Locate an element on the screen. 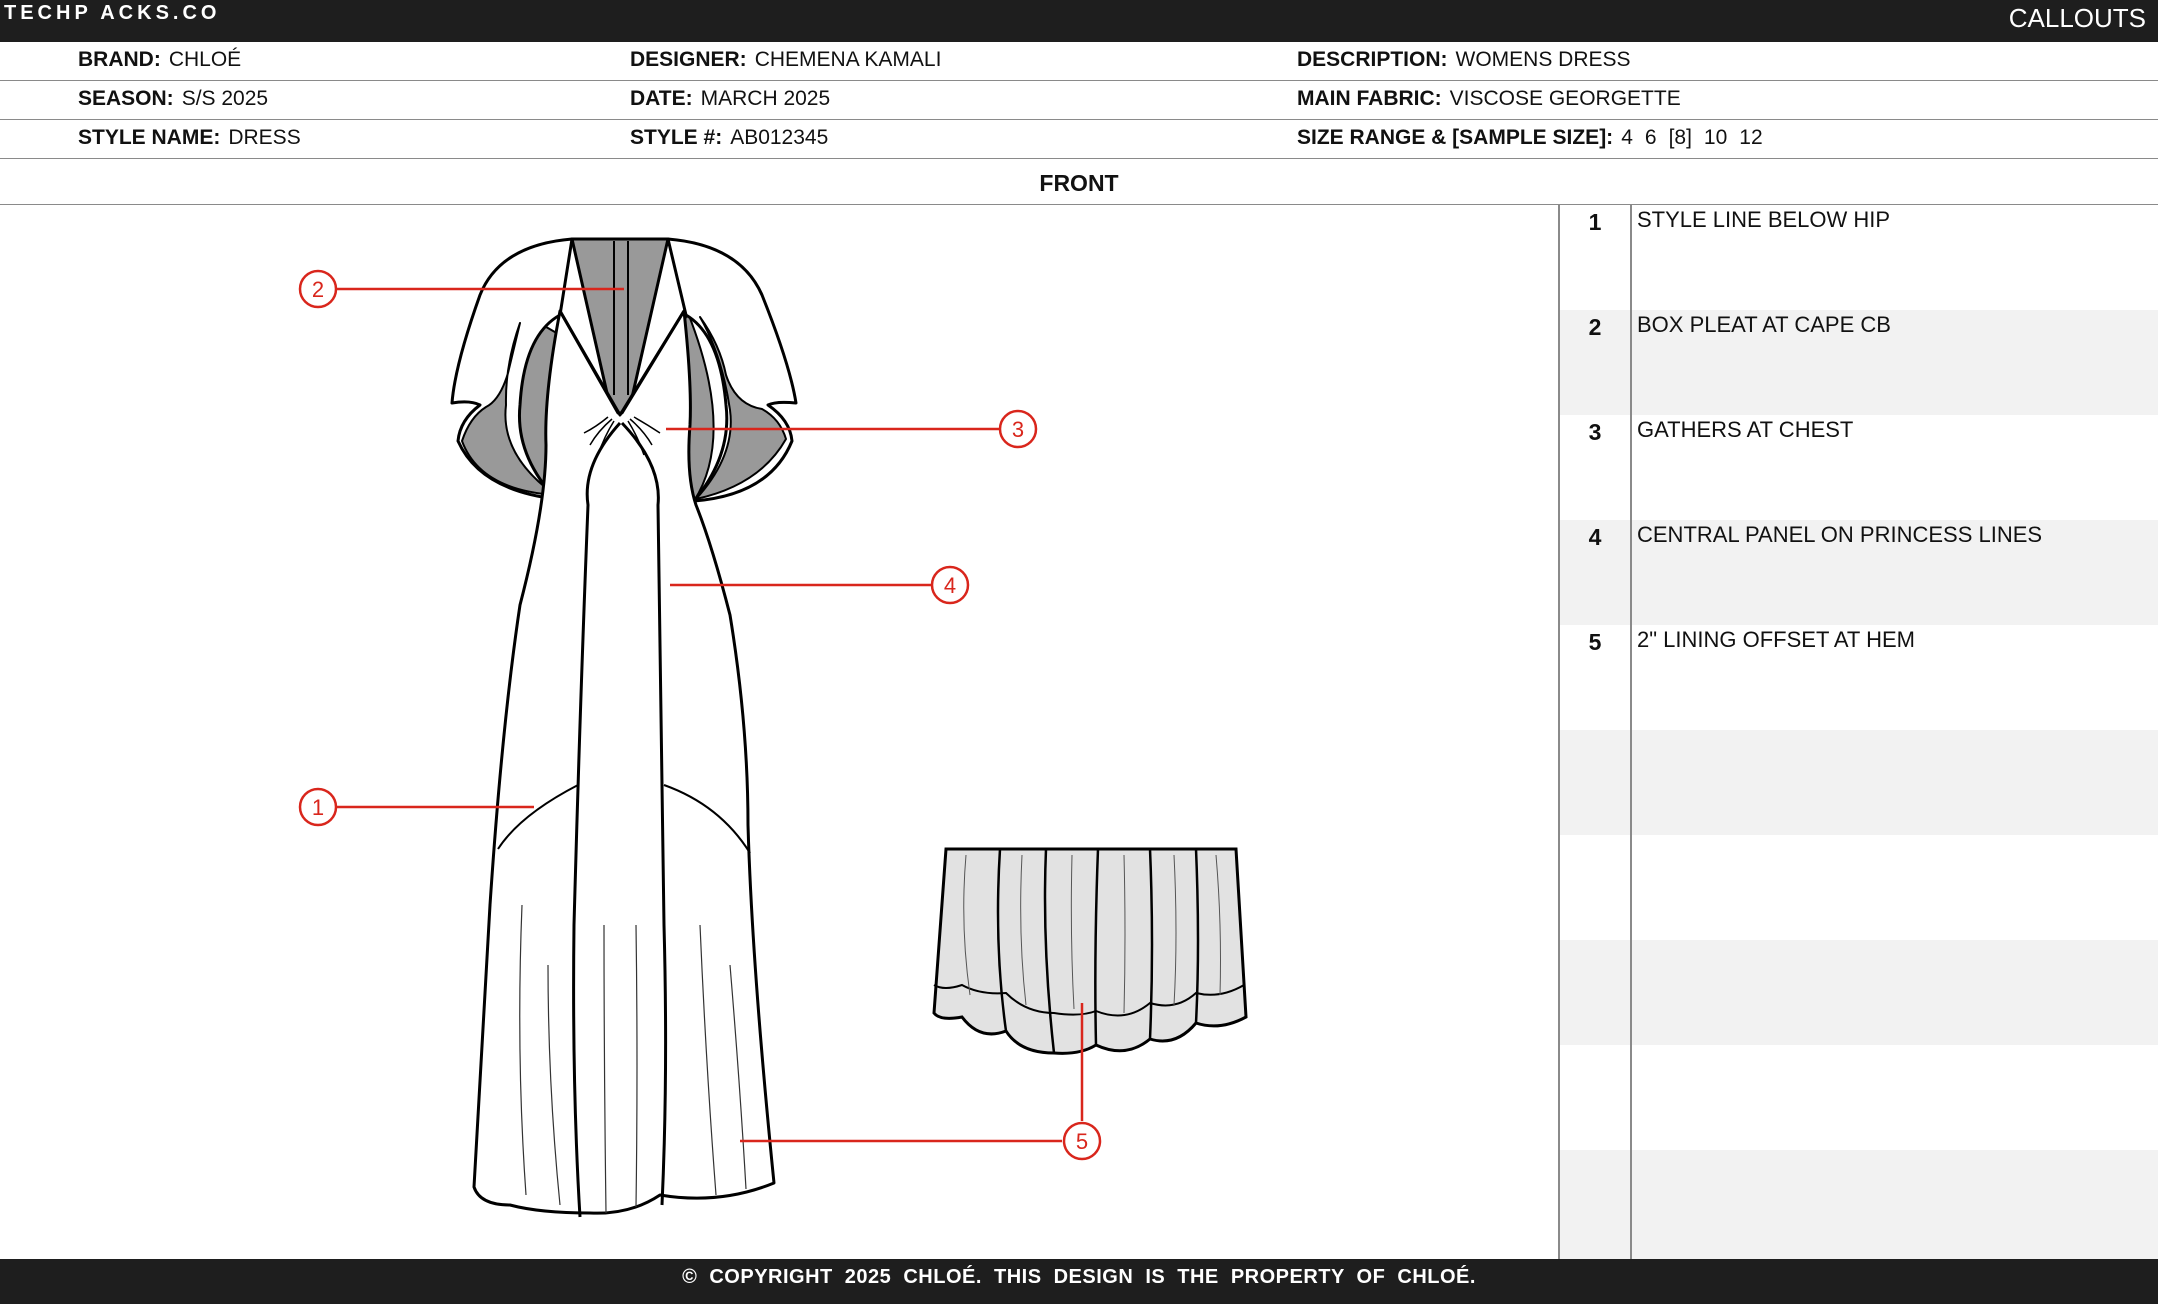 The height and width of the screenshot is (1304, 2158). style-number-value: AB012345 is located at coordinates (779, 137).